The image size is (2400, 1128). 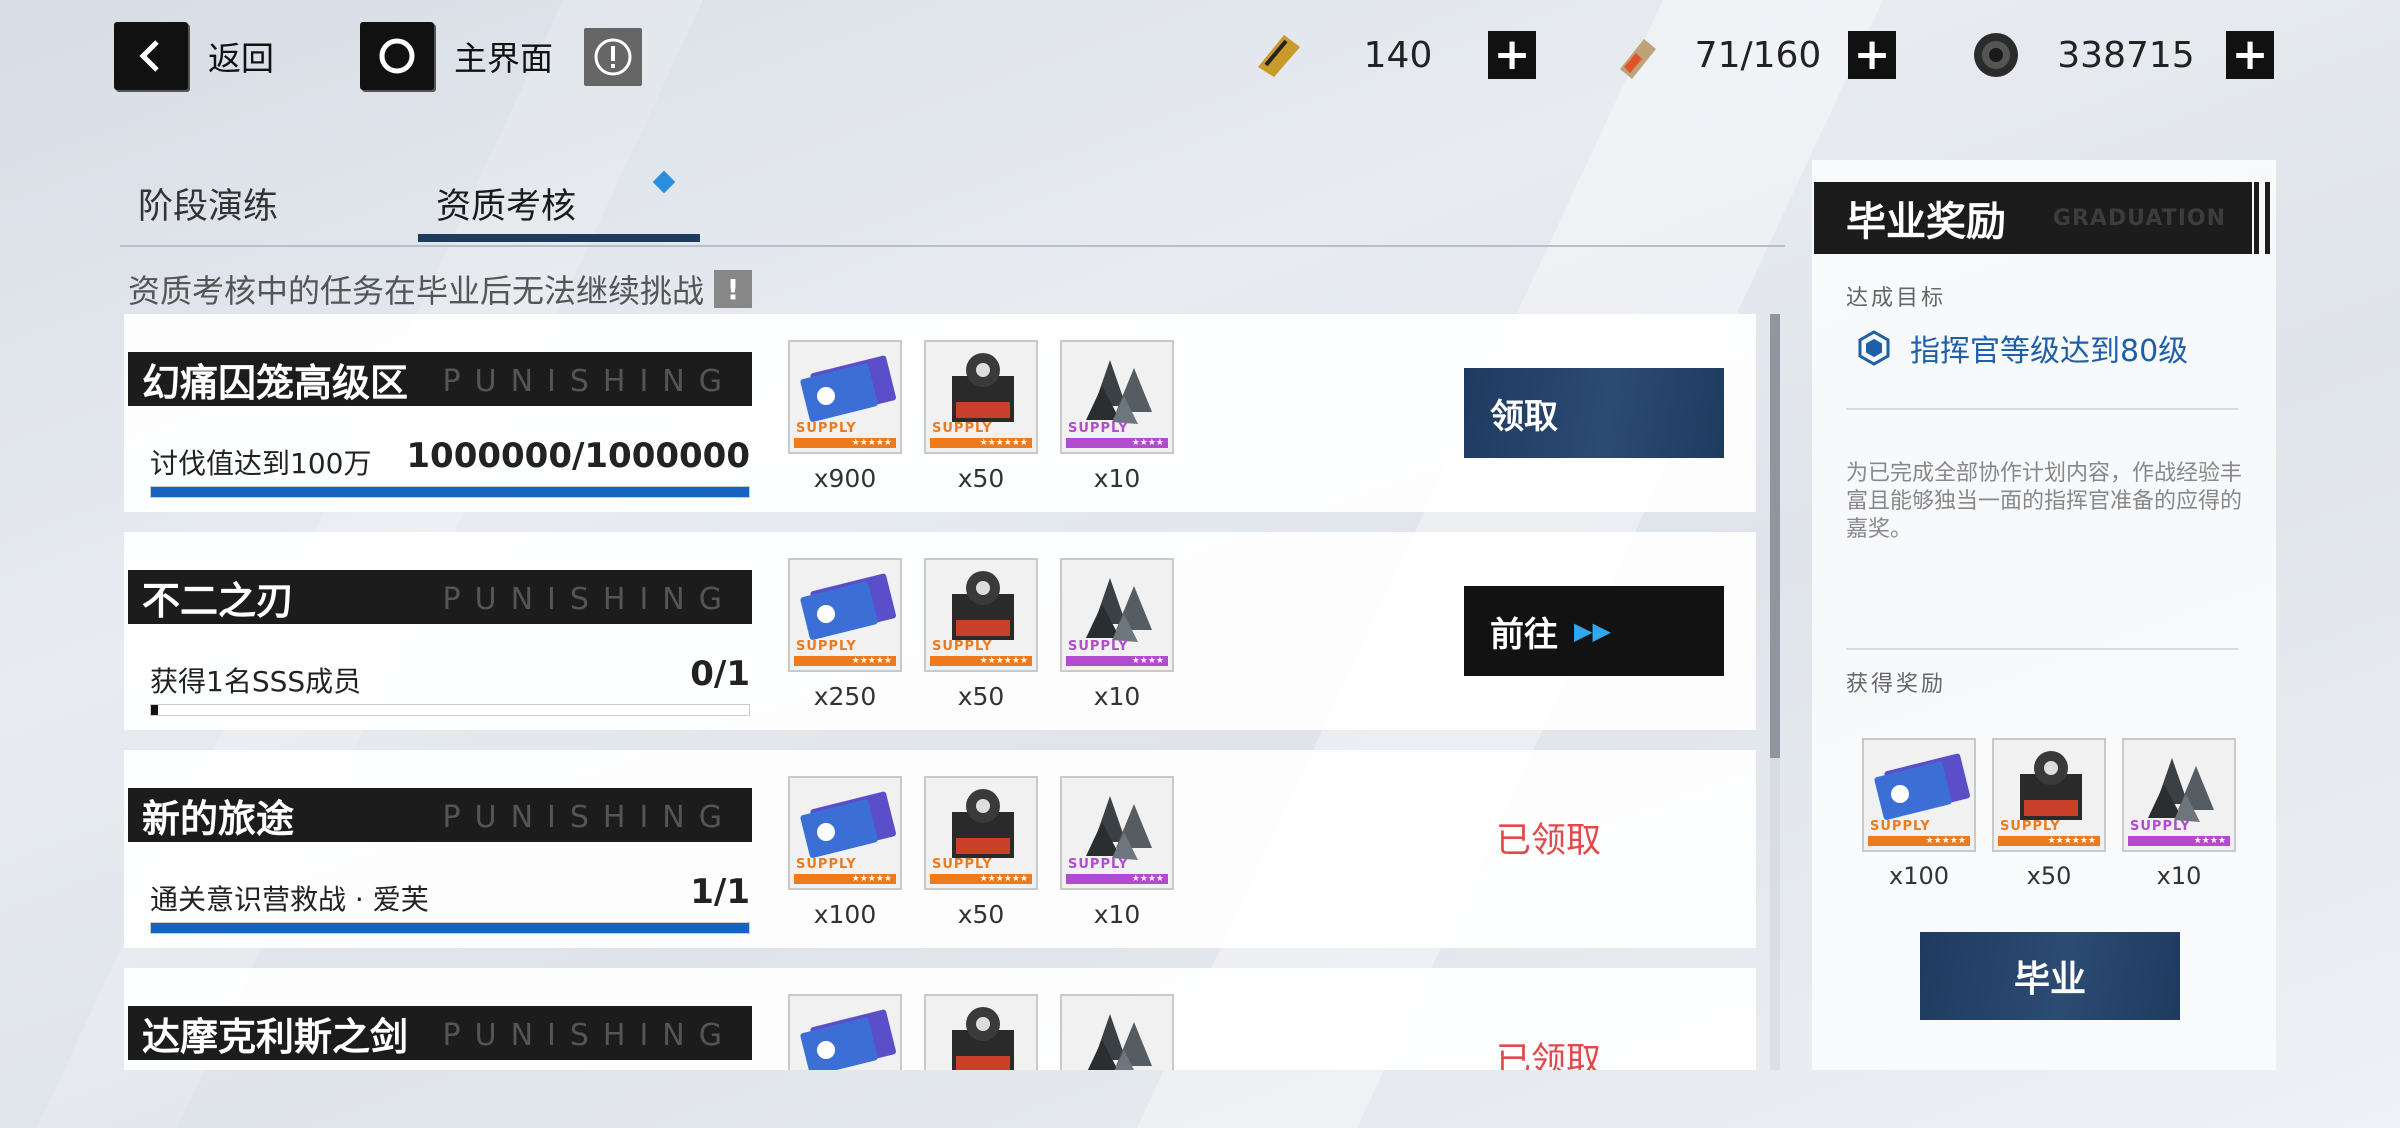 I want to click on task-title: 幻痛囚笼高级区, so click(x=275, y=382).